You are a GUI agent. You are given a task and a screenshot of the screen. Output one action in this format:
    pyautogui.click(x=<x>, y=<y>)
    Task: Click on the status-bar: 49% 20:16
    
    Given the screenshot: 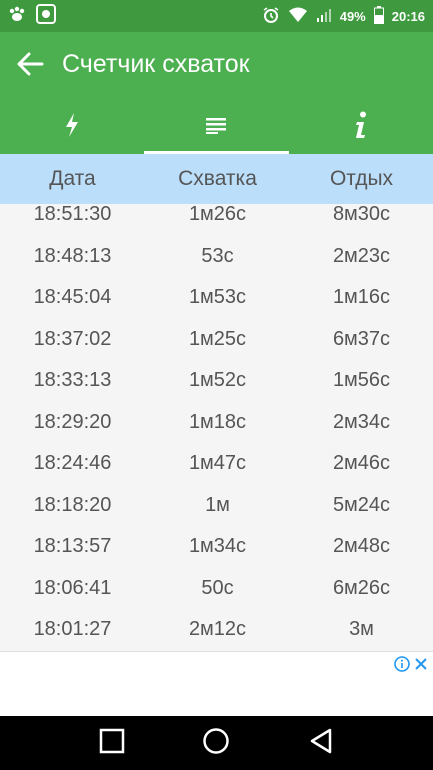 What is the action you would take?
    pyautogui.click(x=216, y=16)
    